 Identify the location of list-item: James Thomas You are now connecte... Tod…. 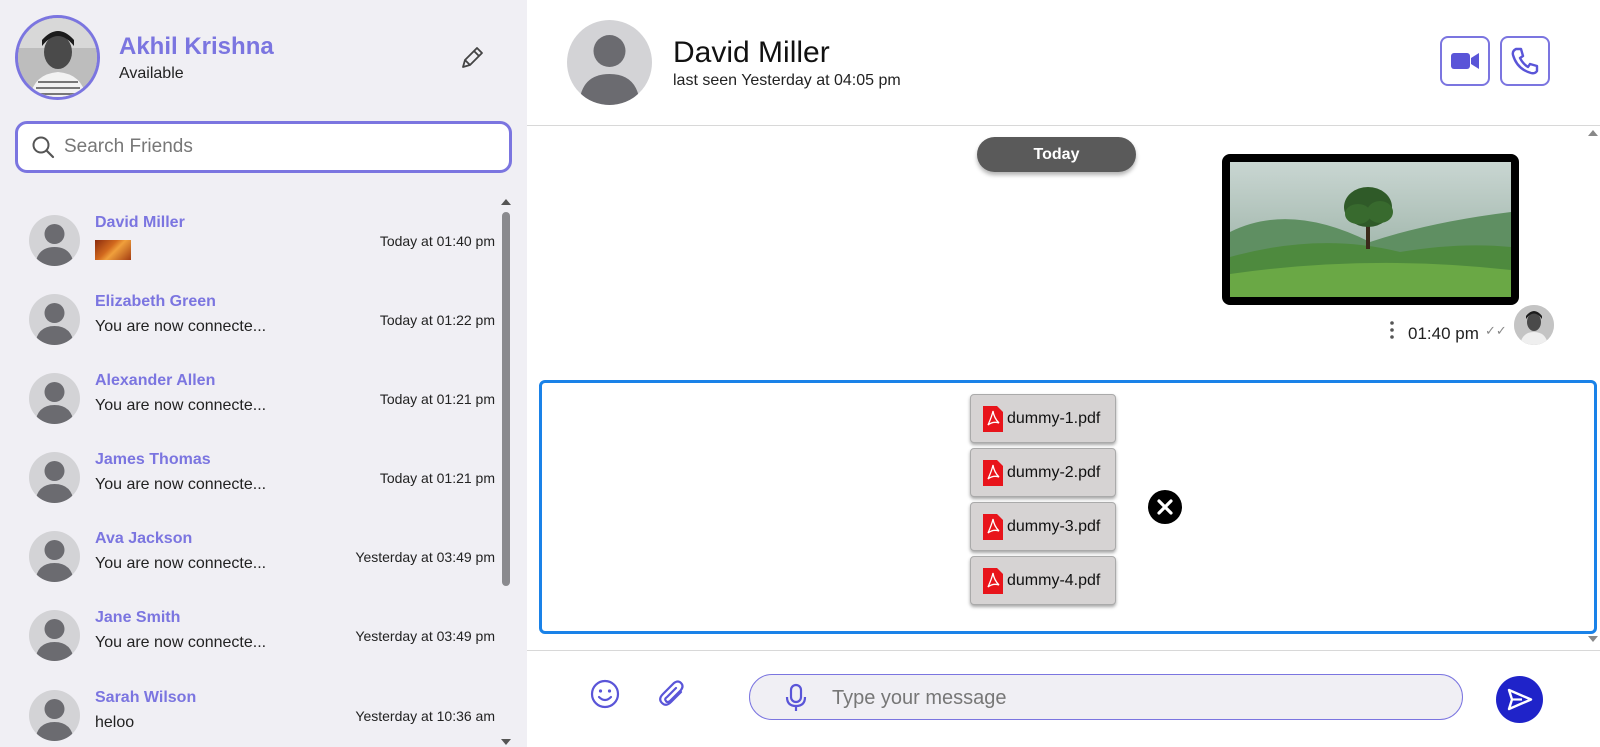
(255, 476).